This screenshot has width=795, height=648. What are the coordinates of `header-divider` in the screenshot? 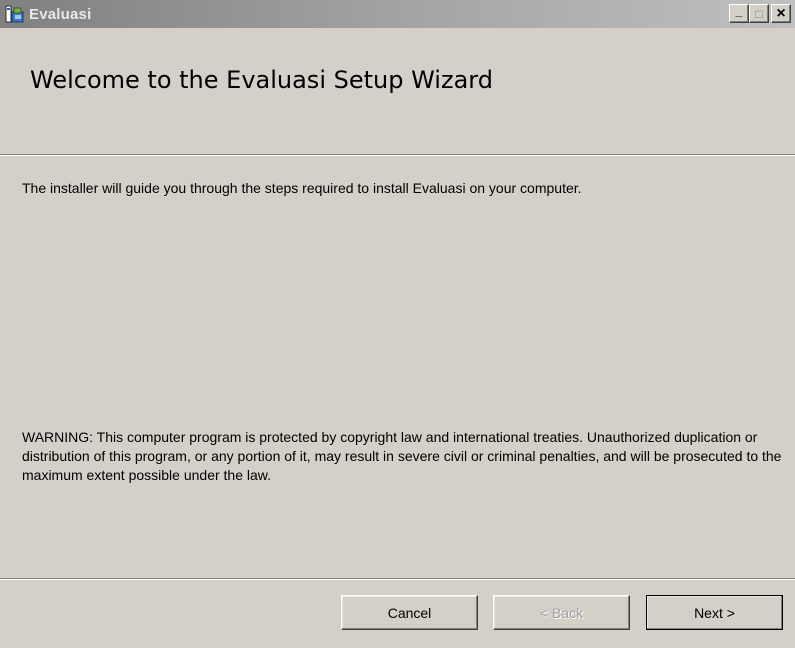 It's located at (397, 155).